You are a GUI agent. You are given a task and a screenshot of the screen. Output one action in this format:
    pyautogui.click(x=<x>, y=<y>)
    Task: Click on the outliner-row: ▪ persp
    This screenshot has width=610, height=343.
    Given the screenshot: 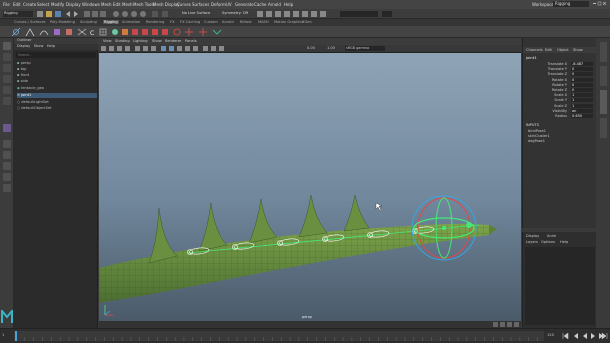 What is the action you would take?
    pyautogui.click(x=57, y=63)
    